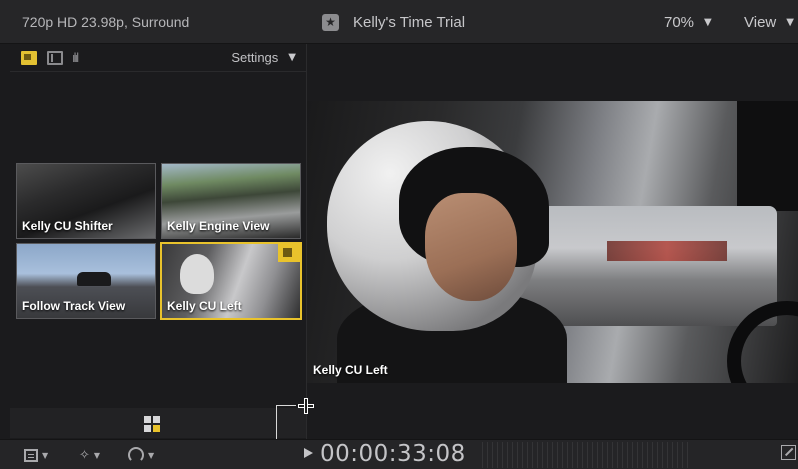 The image size is (798, 469). Describe the element at coordinates (788, 452) in the screenshot. I see `fullscreen-icon` at that location.